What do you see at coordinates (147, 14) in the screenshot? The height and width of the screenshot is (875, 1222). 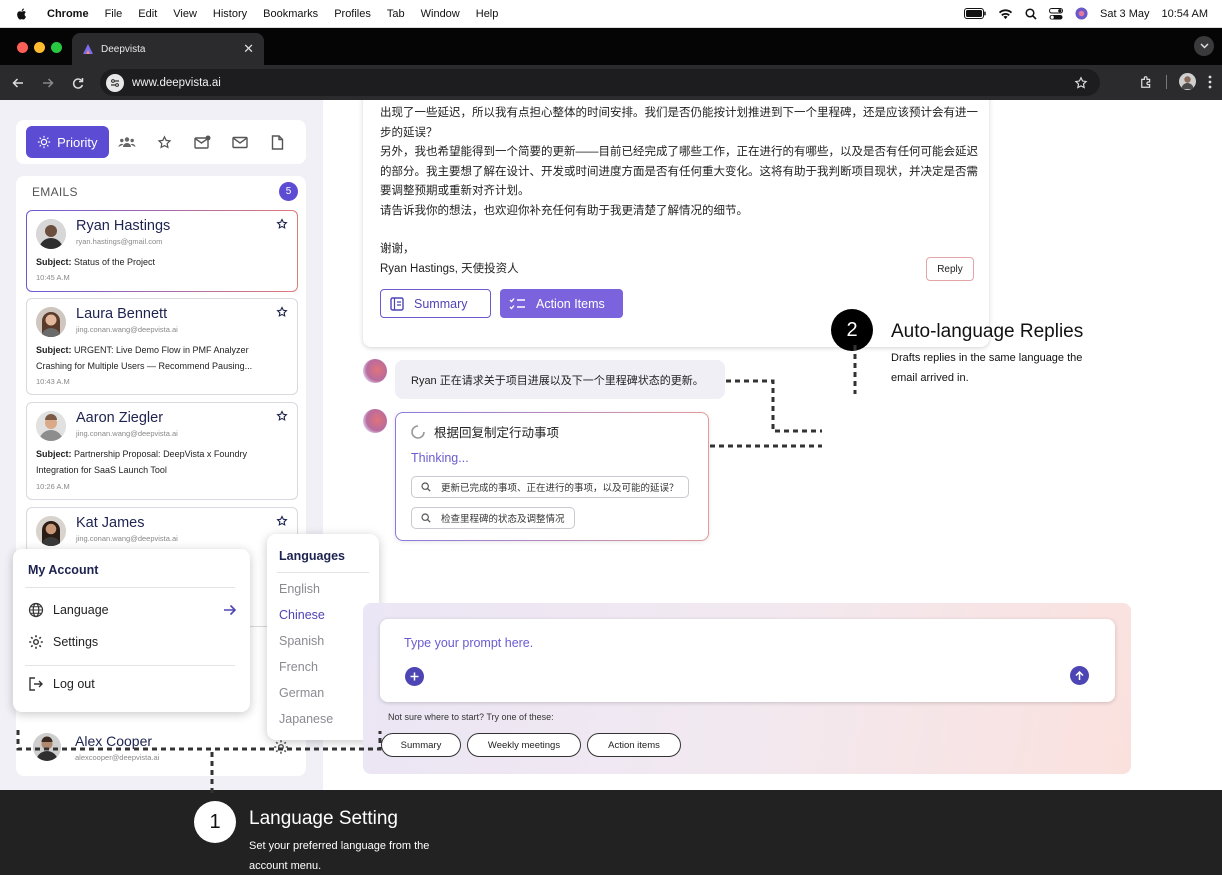 I see `menu-edit: Edit` at bounding box center [147, 14].